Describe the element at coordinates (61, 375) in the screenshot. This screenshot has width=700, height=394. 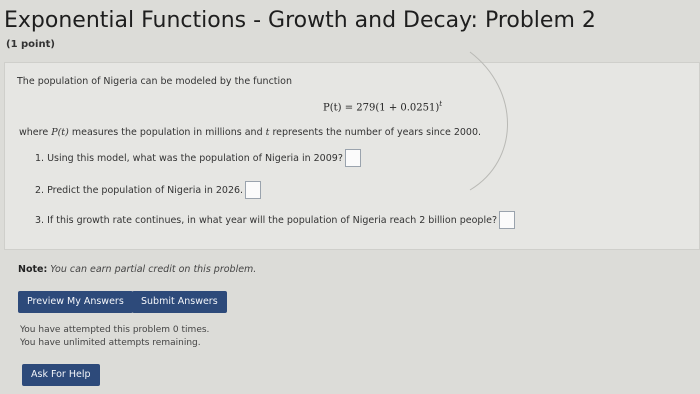
I see `ask-for-help-button: Ask For Help` at that location.